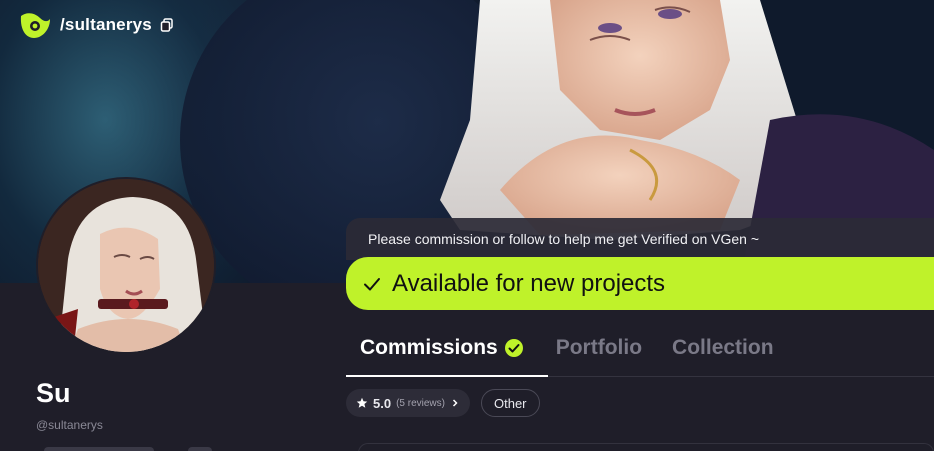  I want to click on filter-label: Other, so click(510, 403).